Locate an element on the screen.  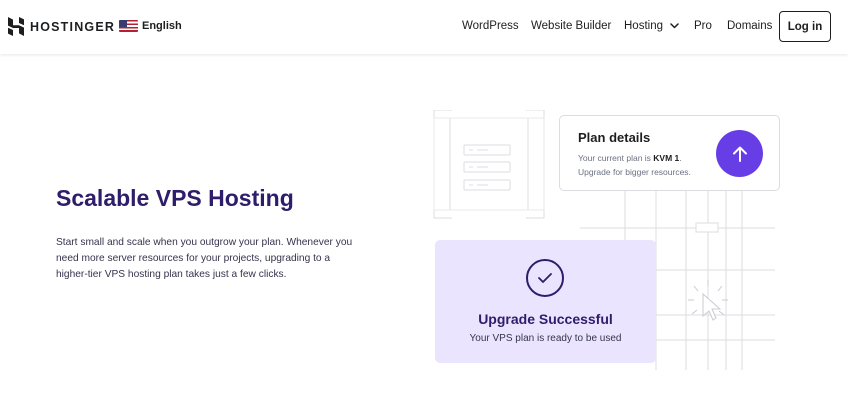
nav-link-wordpress: WordPress is located at coordinates (490, 26).